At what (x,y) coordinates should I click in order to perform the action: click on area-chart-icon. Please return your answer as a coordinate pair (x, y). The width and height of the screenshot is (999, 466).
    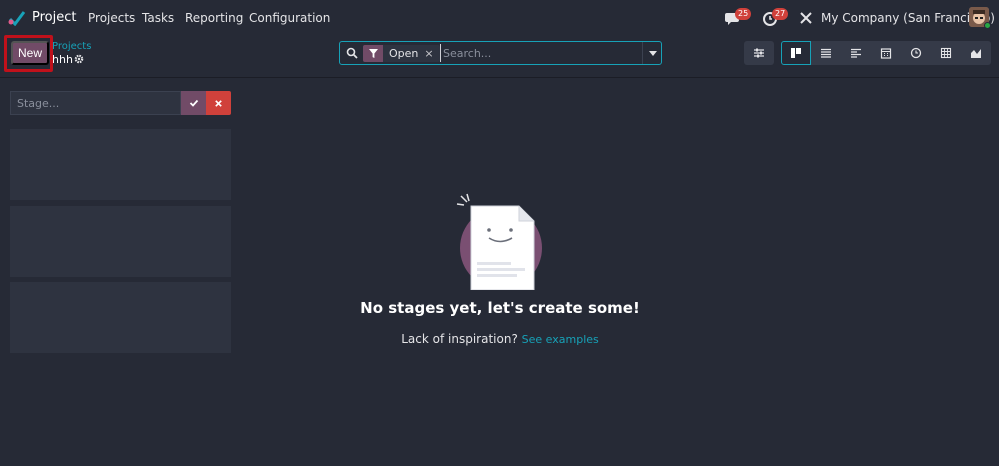
    Looking at the image, I should click on (976, 53).